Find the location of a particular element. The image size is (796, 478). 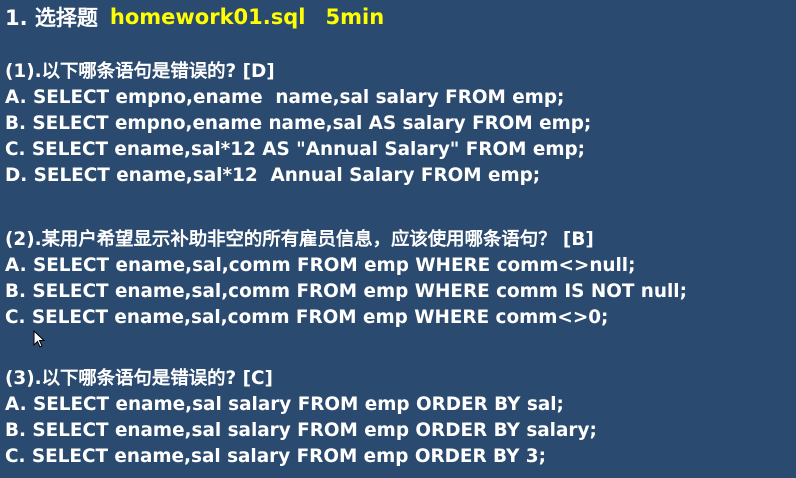

slide-title: 1. 选择题 homework01.sql 5min is located at coordinates (194, 17).